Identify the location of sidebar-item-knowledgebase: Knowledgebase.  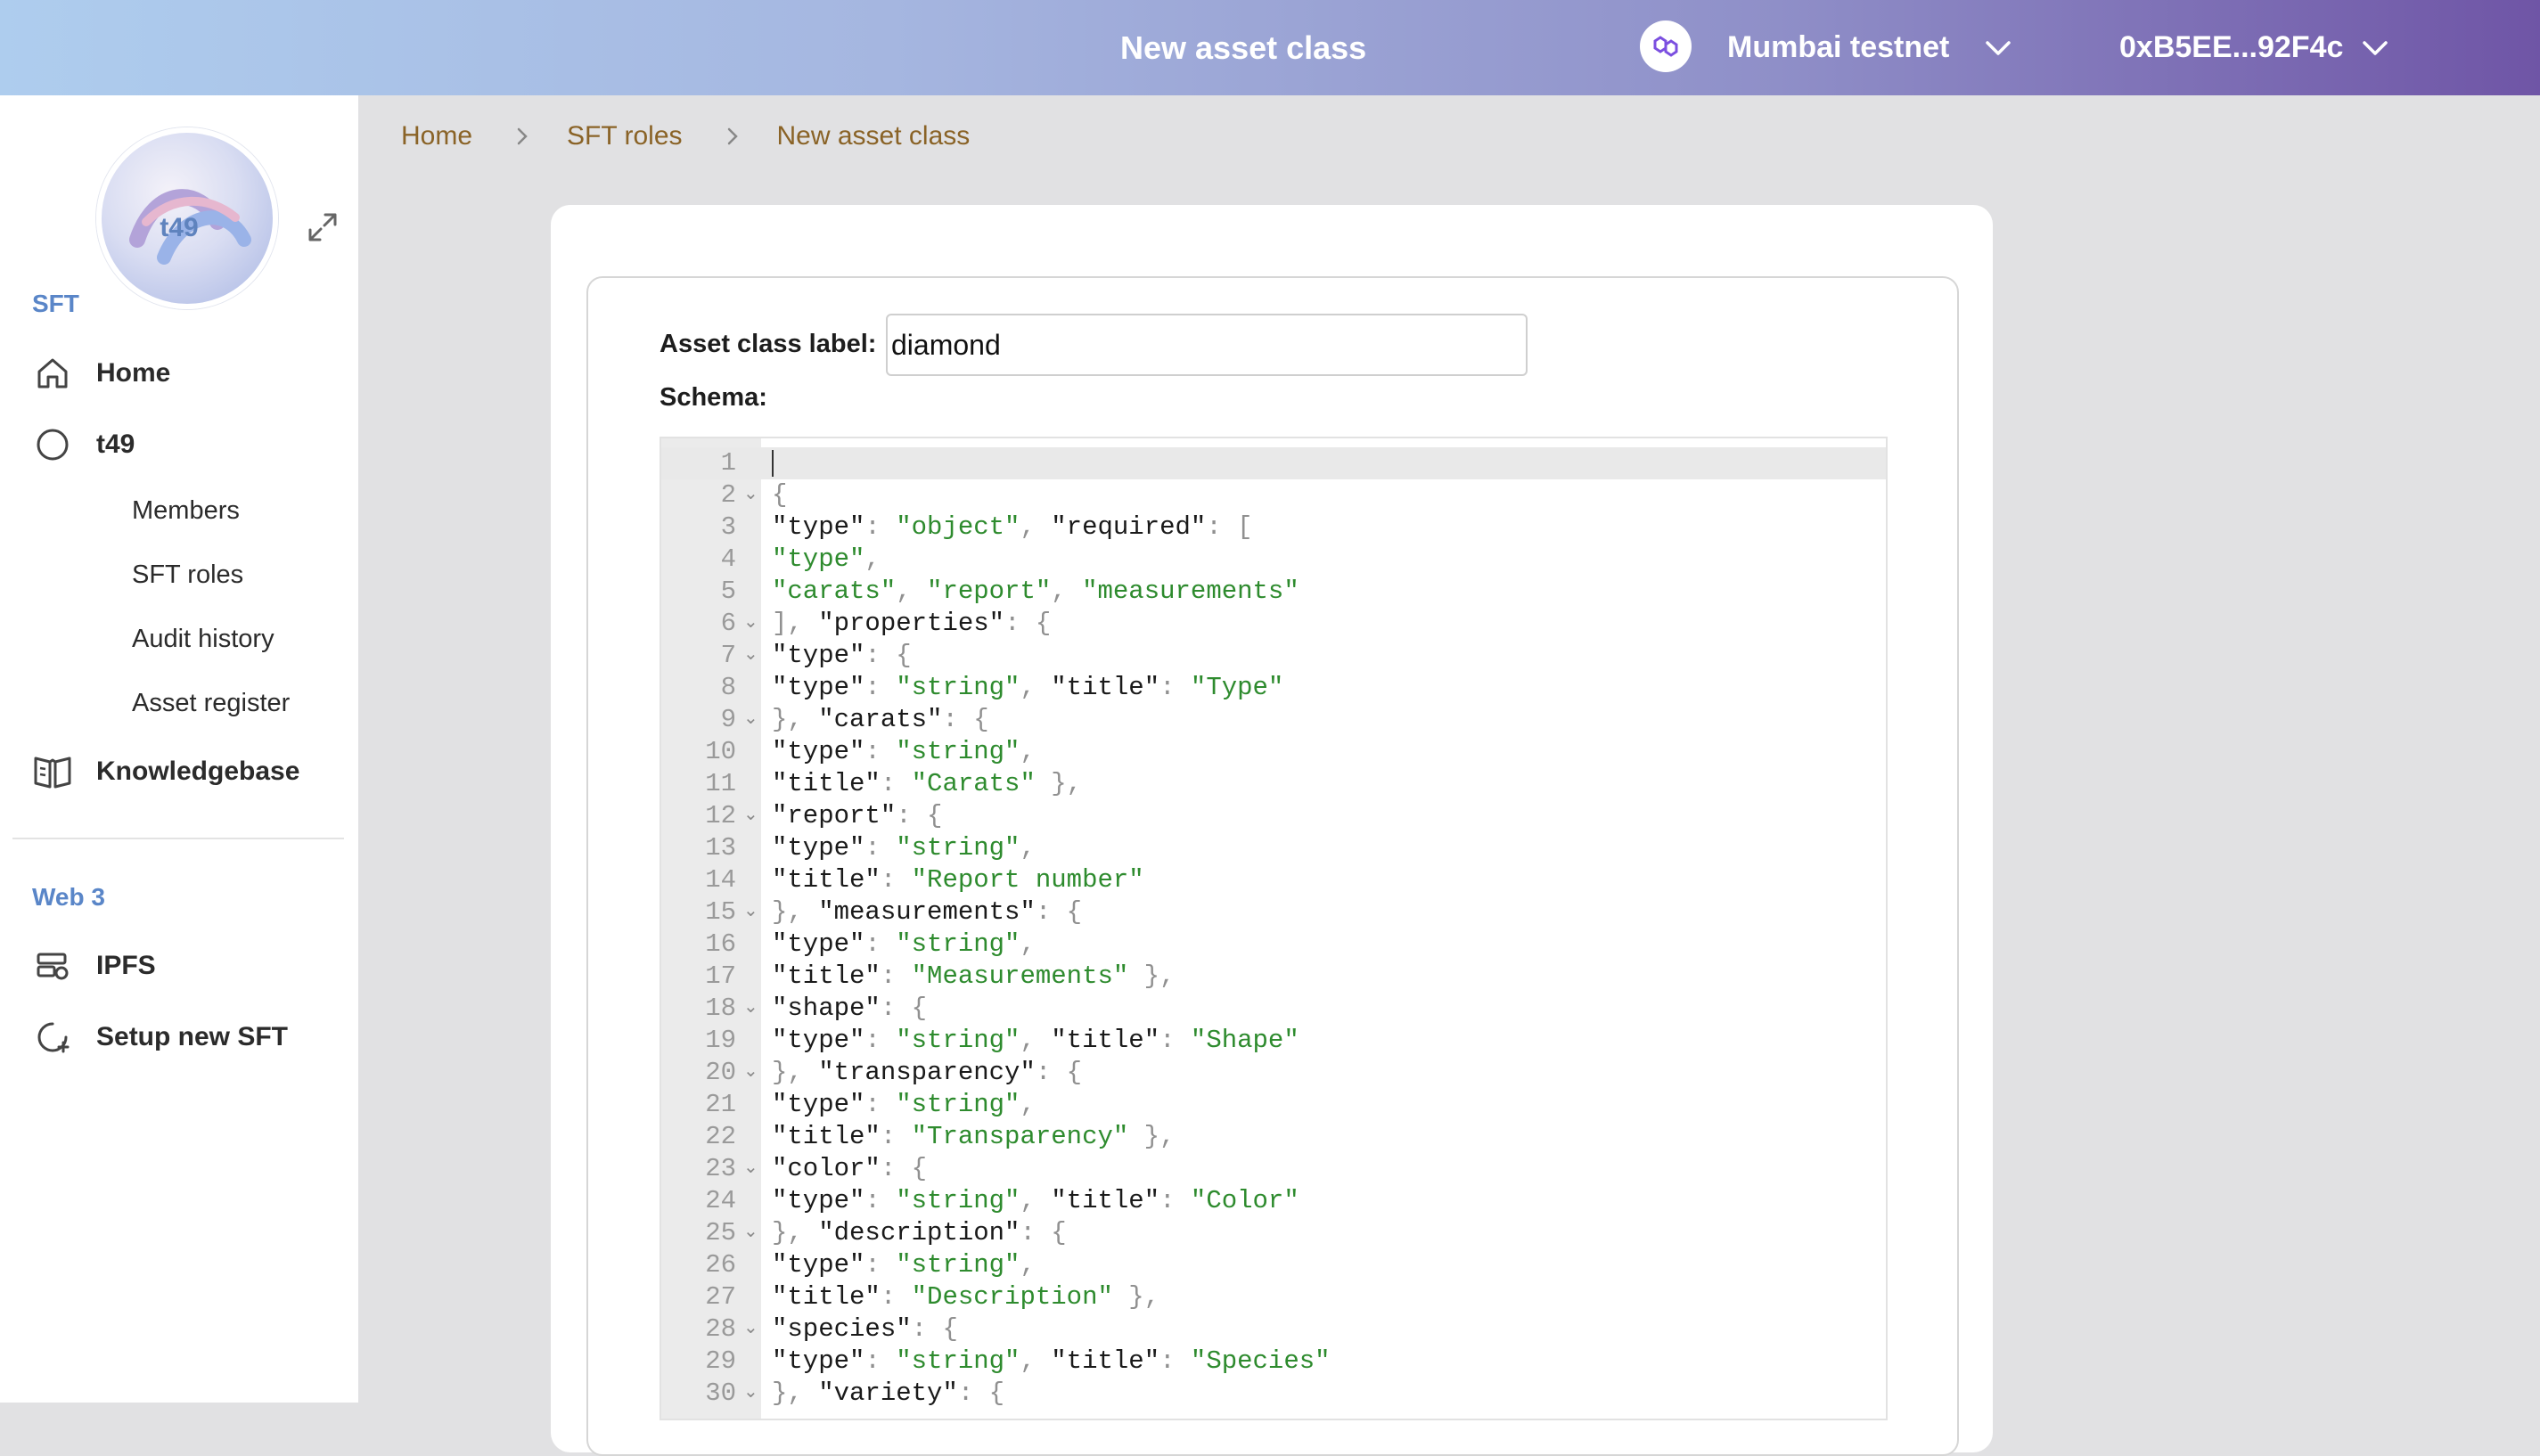
(165, 772).